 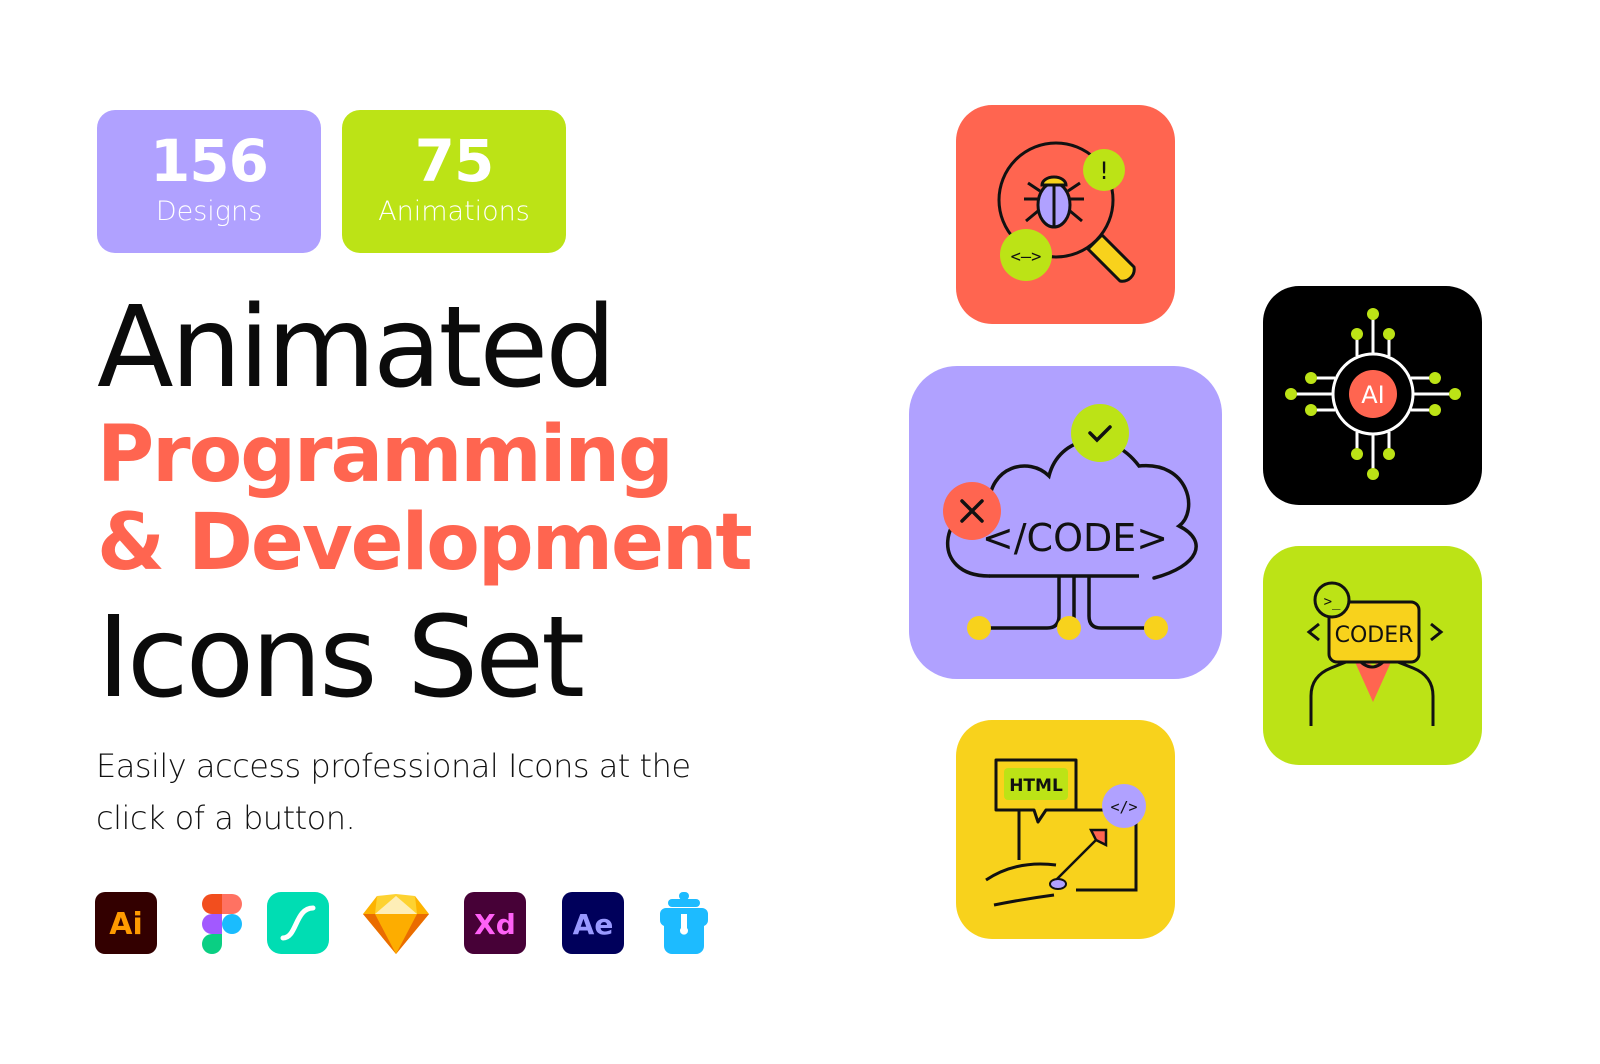 I want to click on stat-animations-label: Animations, so click(x=454, y=211).